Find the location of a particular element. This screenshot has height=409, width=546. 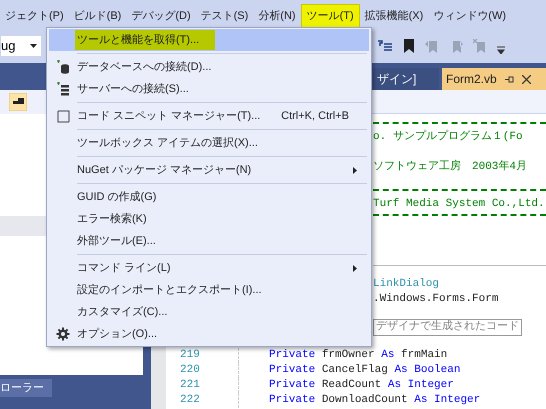

snippet-icon is located at coordinates (63, 116).